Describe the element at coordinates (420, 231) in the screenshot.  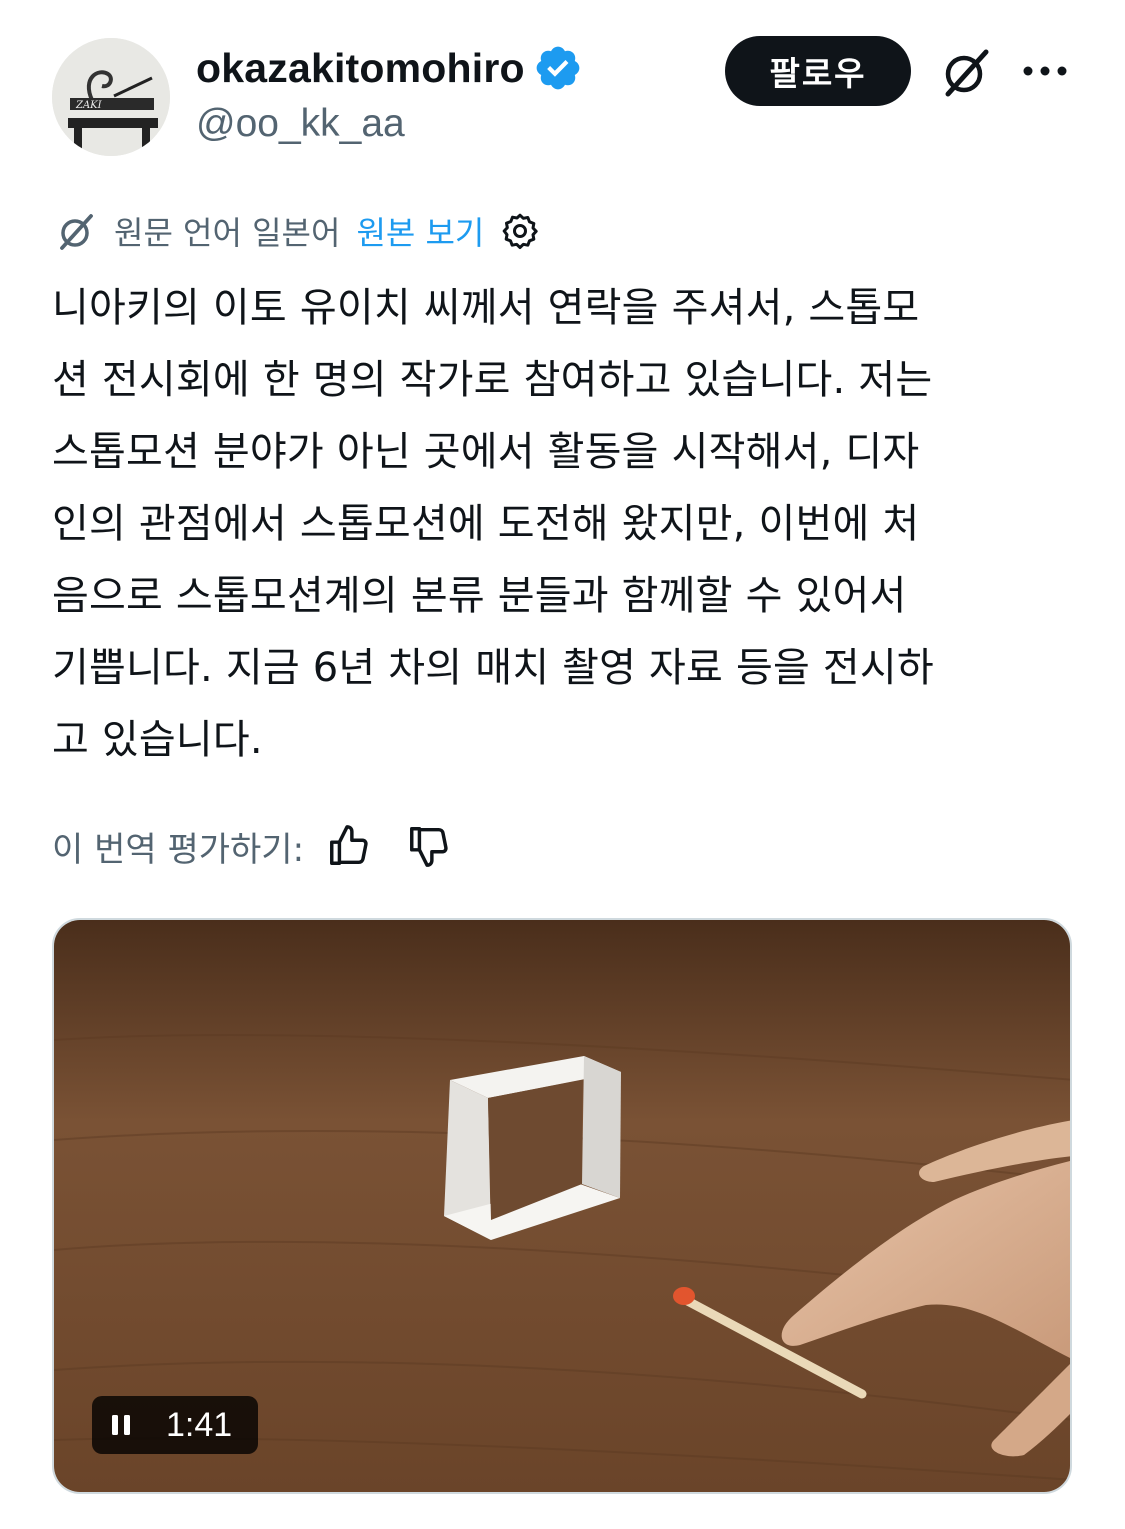
I see `view-original-link: 원본 보기` at that location.